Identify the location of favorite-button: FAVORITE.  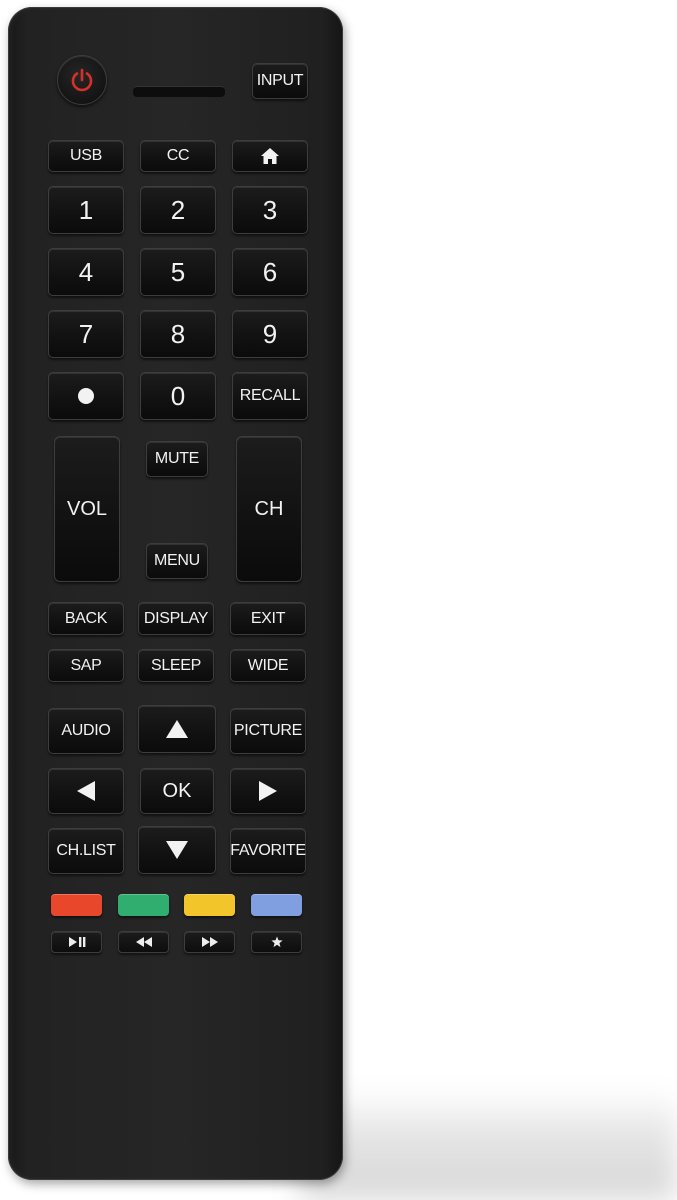
(268, 851).